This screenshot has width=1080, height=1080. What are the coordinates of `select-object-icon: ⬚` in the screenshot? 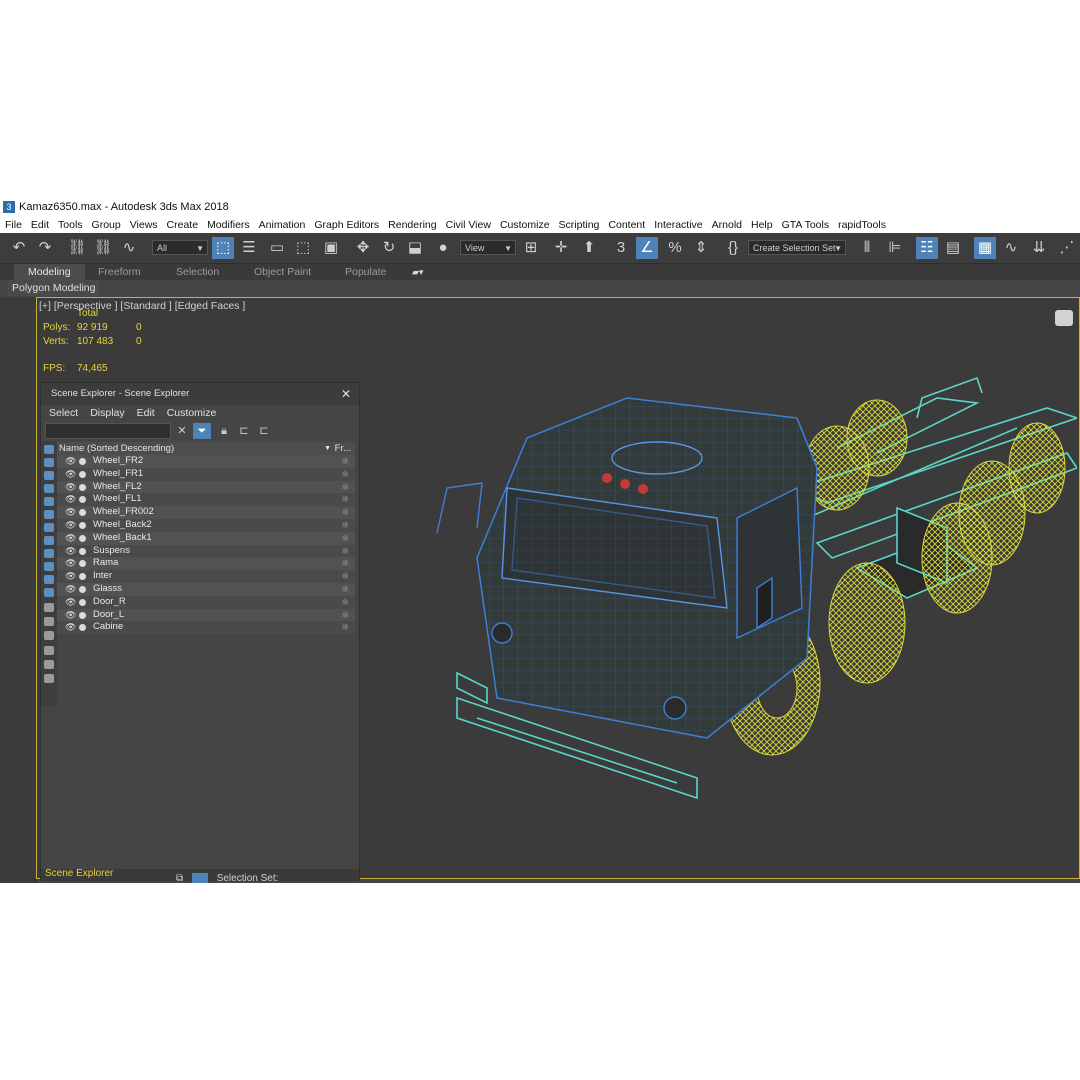 It's located at (223, 248).